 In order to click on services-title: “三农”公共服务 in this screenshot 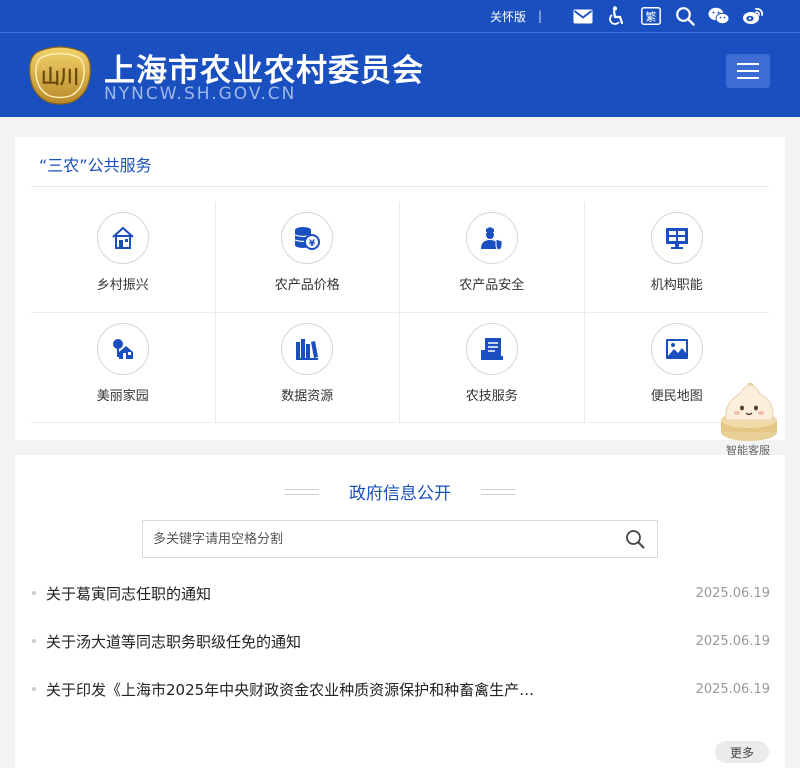, I will do `click(95, 165)`.